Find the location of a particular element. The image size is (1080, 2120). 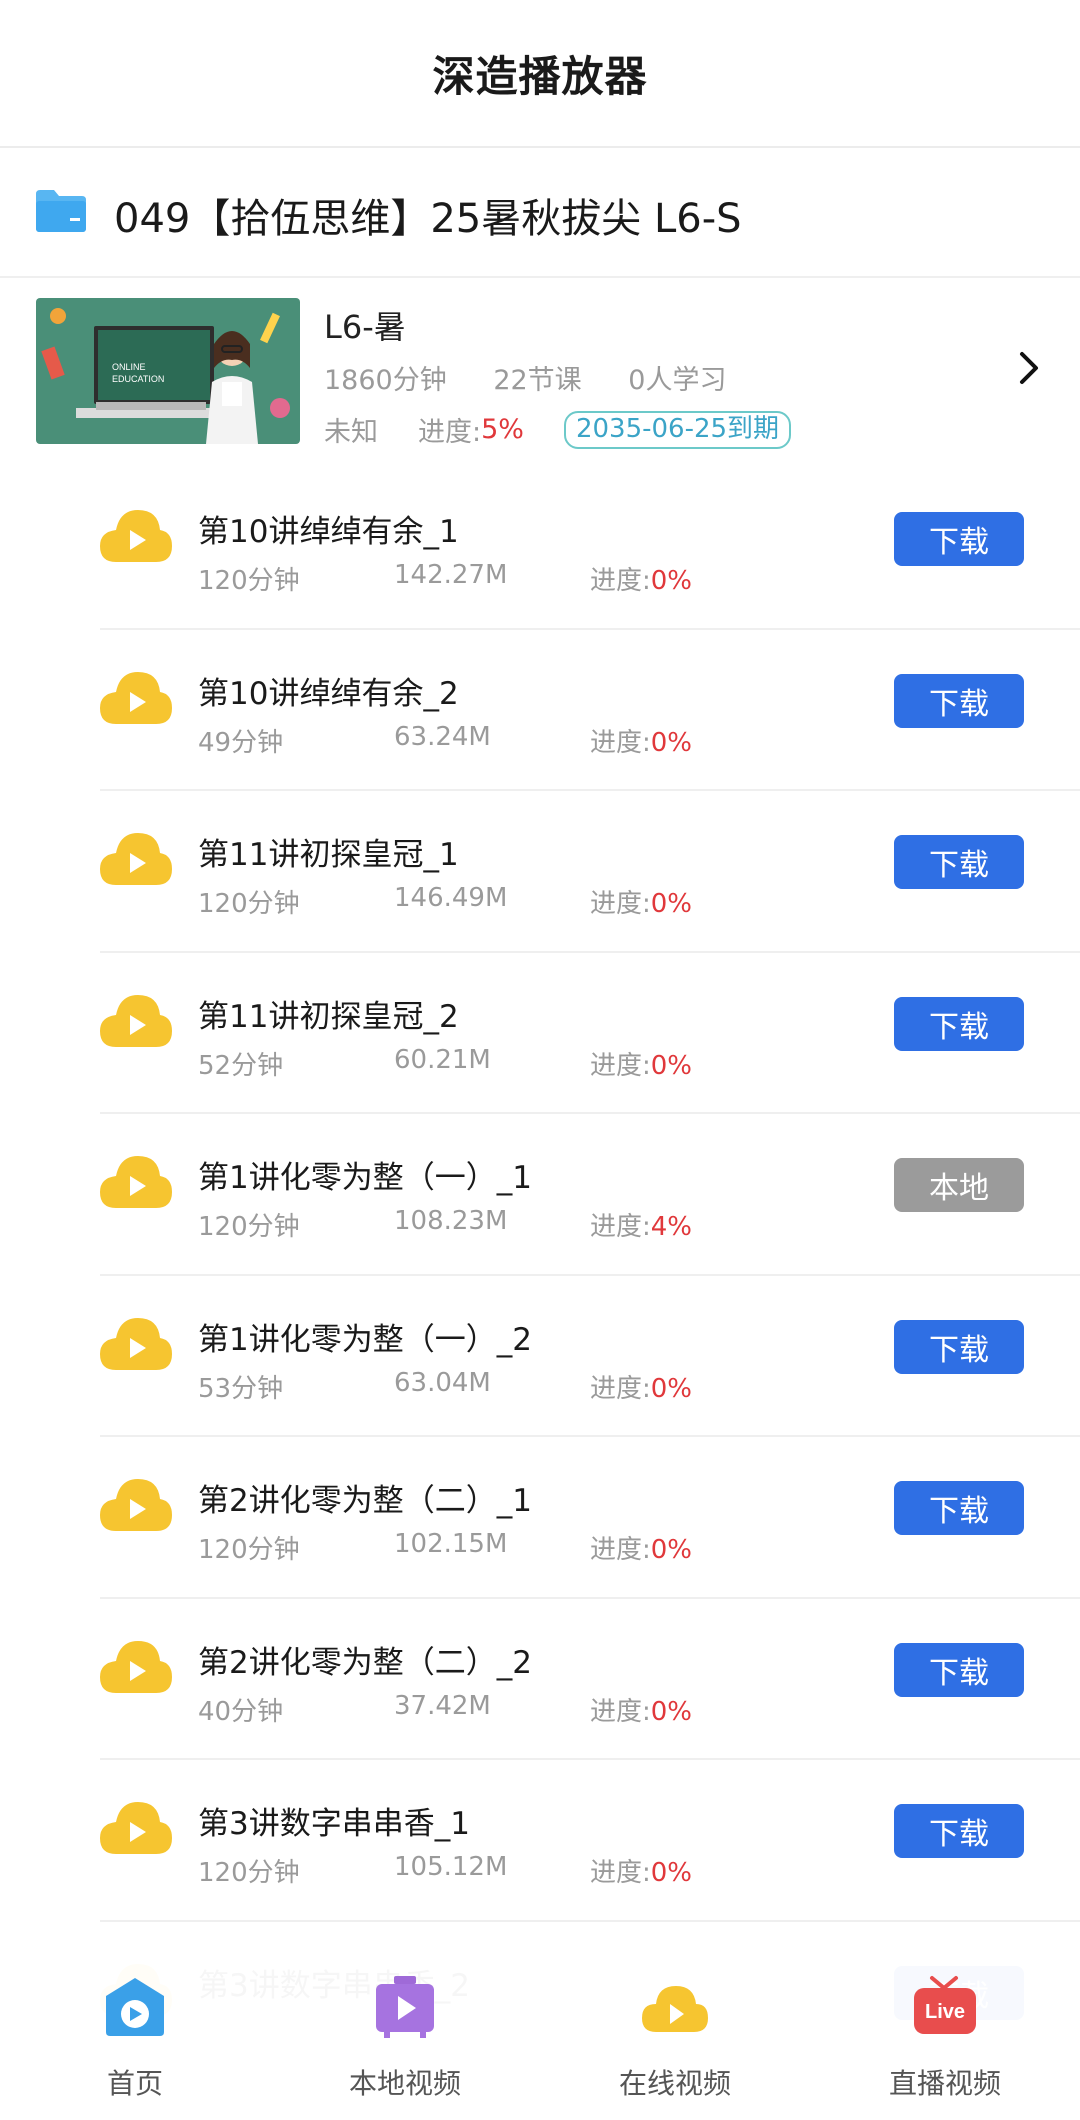

course-progress-value: 5% is located at coordinates (502, 429).